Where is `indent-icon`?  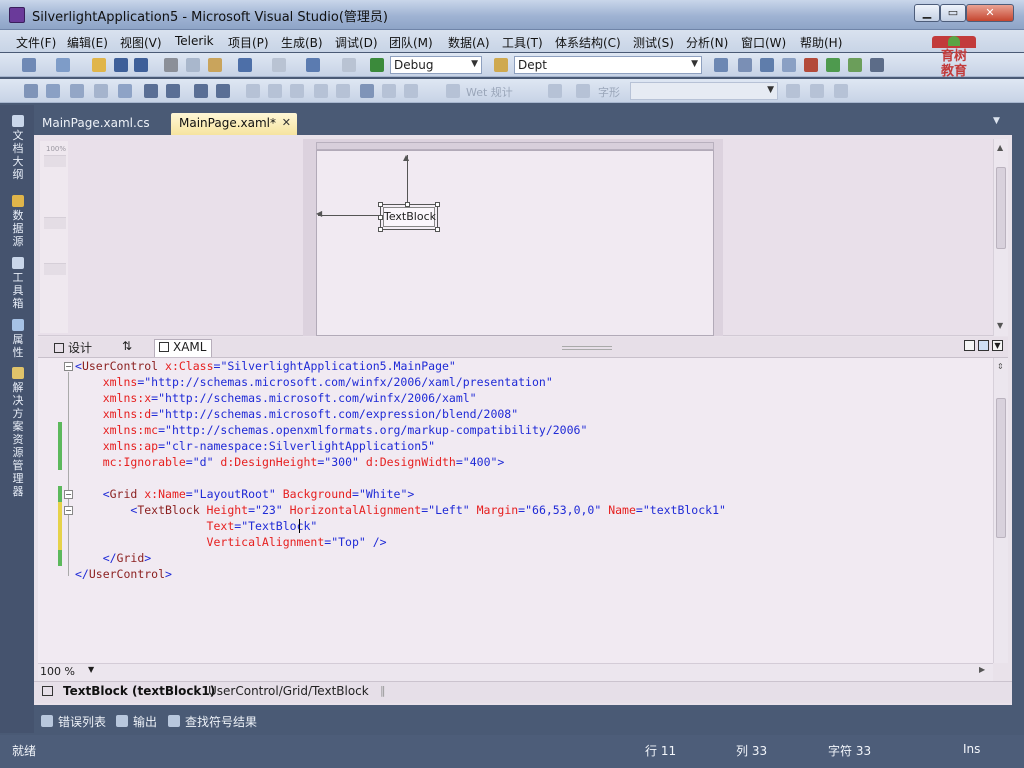
indent-icon is located at coordinates (173, 91).